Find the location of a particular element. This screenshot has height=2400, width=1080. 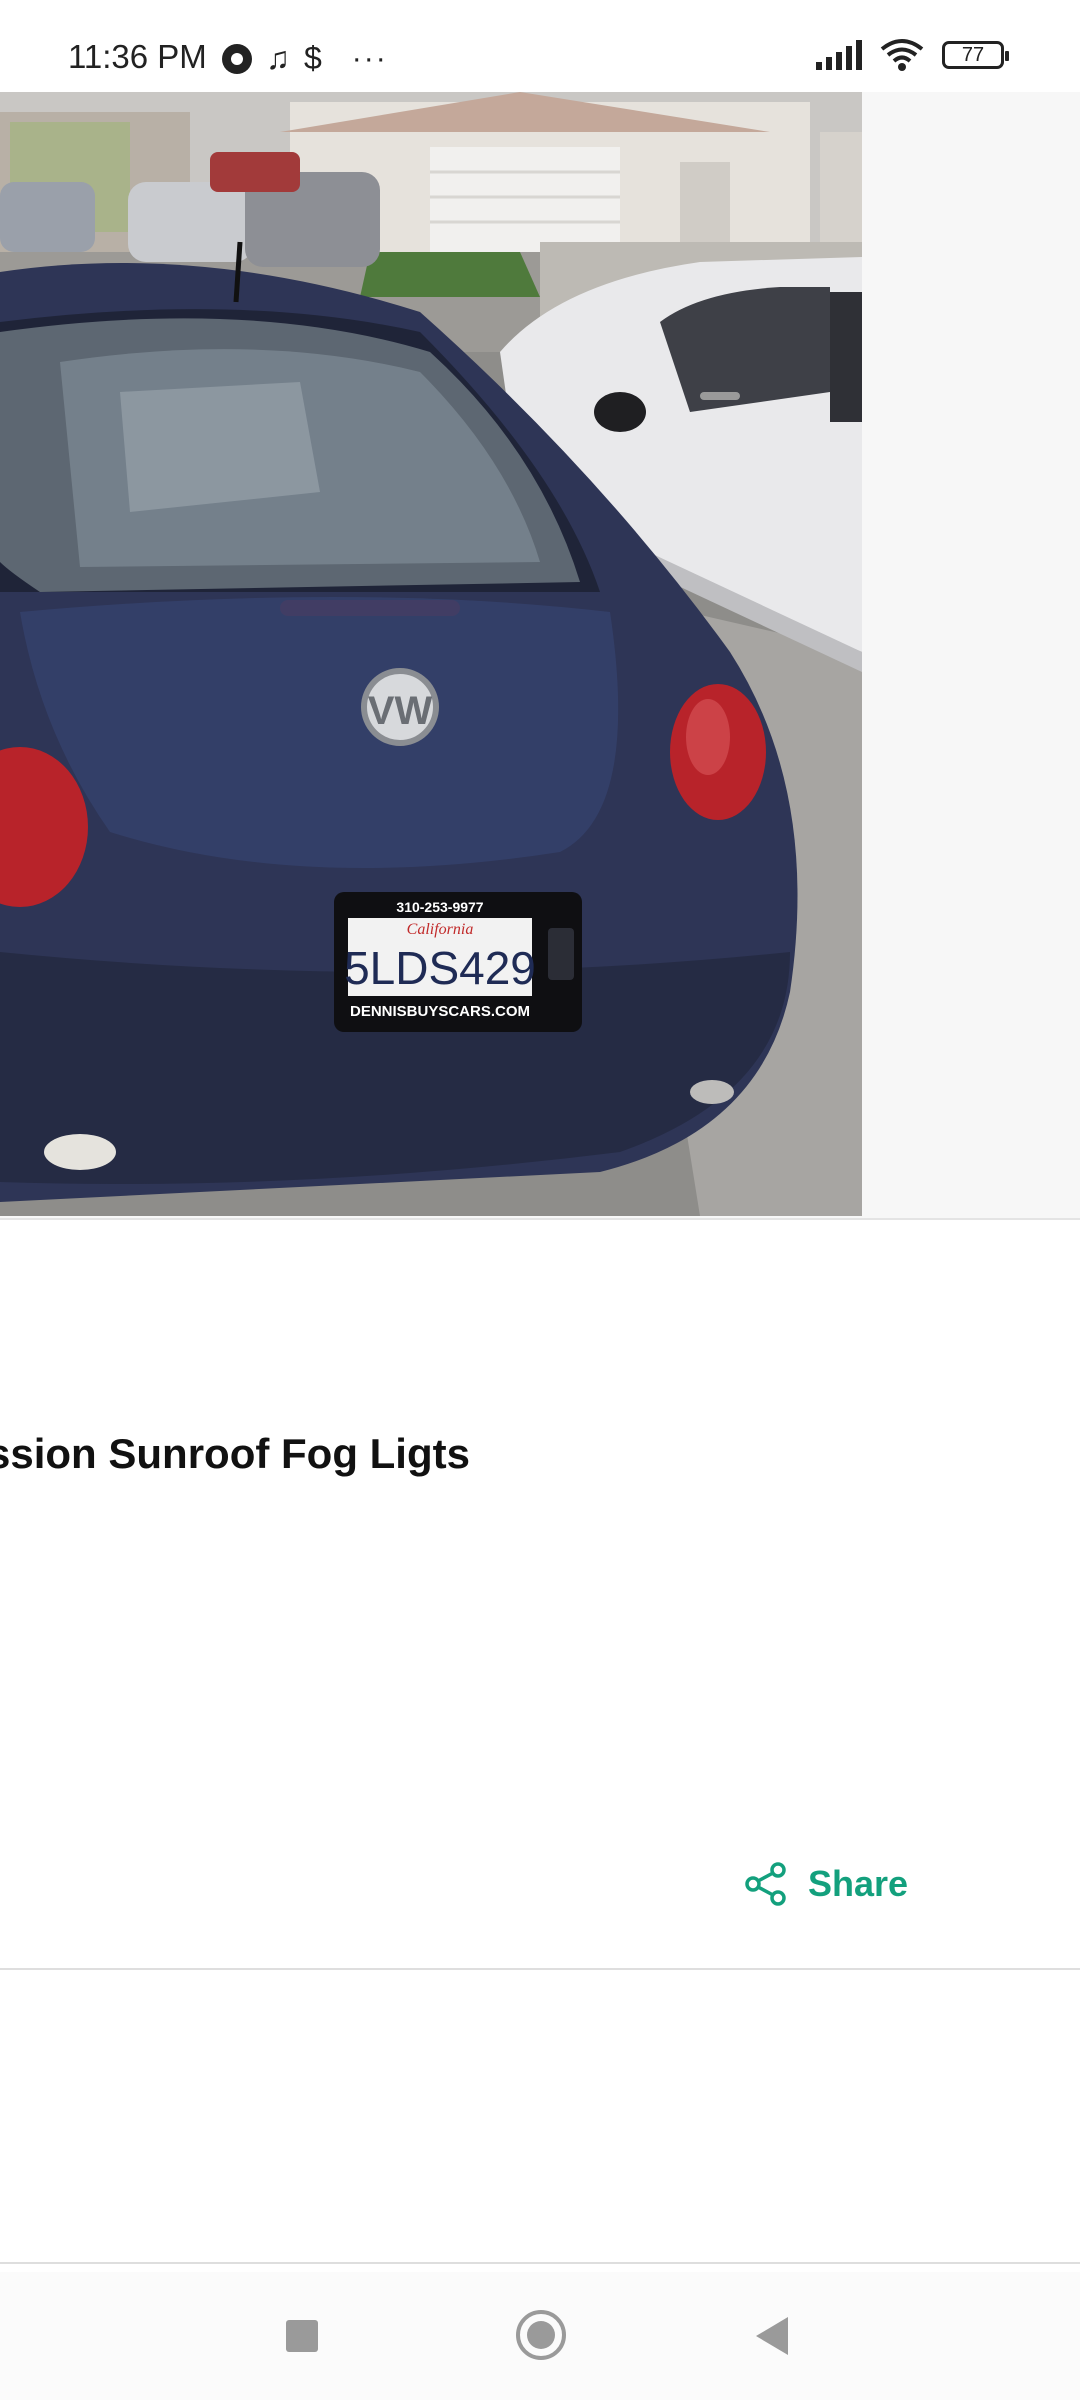

share-label: Share is located at coordinates (858, 1883).